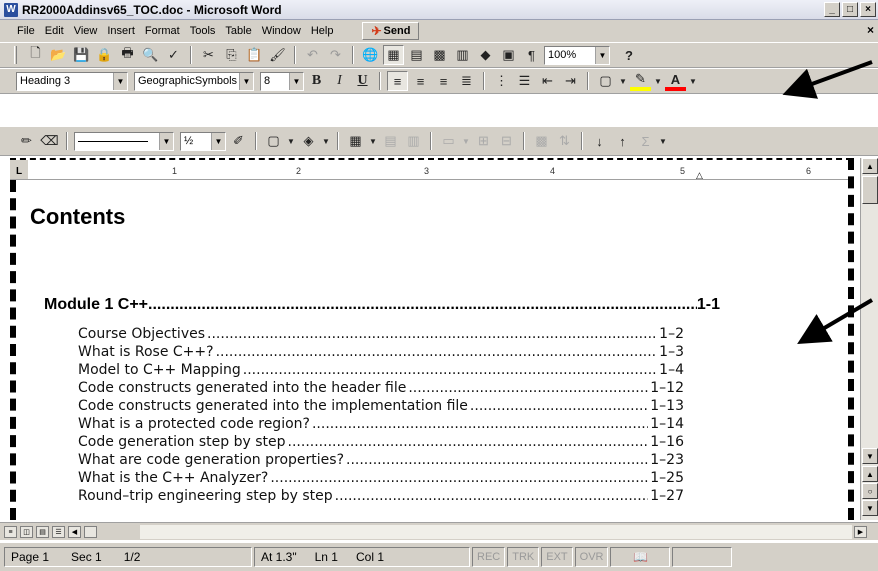 The height and width of the screenshot is (571, 878). Describe the element at coordinates (640, 81) in the screenshot. I see `highlight-icon: ✎` at that location.